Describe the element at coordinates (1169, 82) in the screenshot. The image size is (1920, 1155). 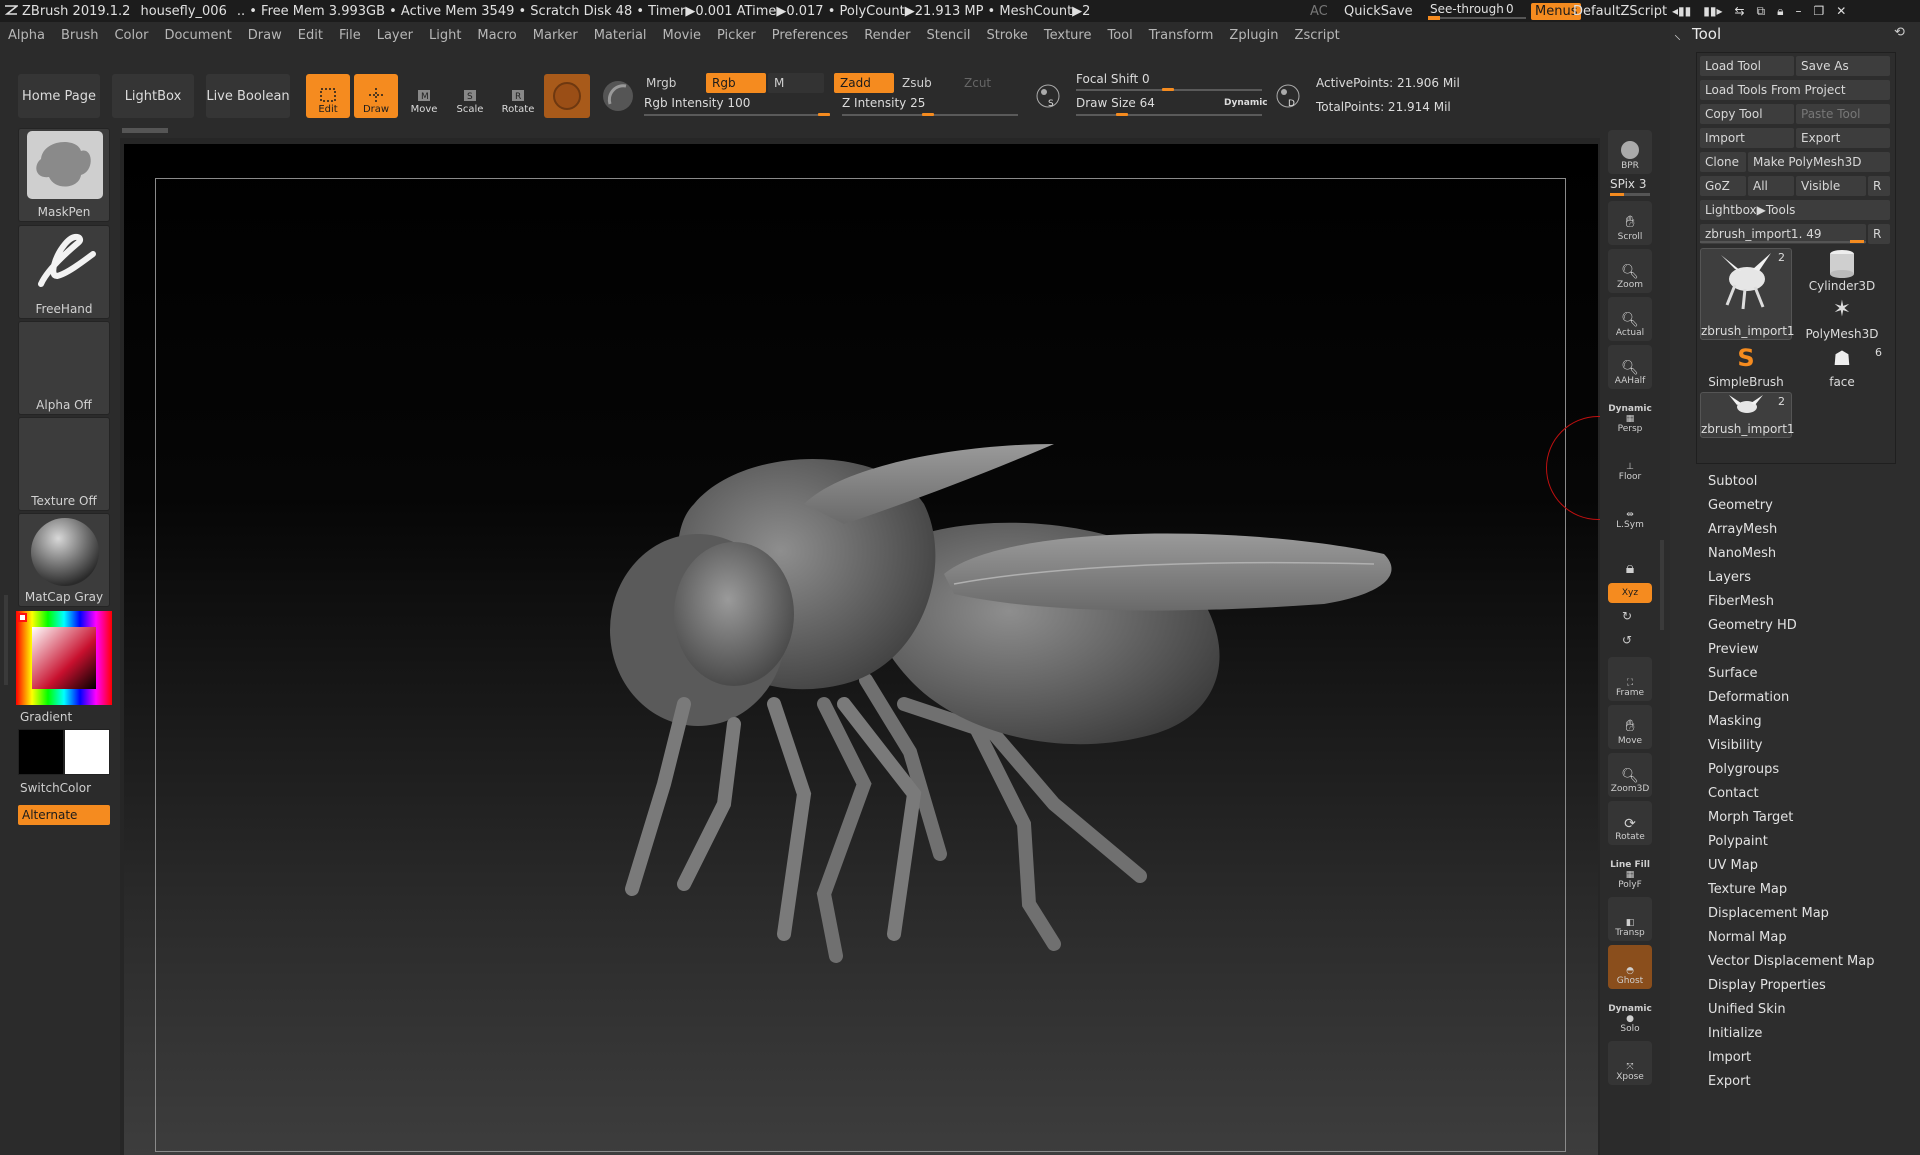
I see `focal-shift-slider: Focal Shift 0` at that location.